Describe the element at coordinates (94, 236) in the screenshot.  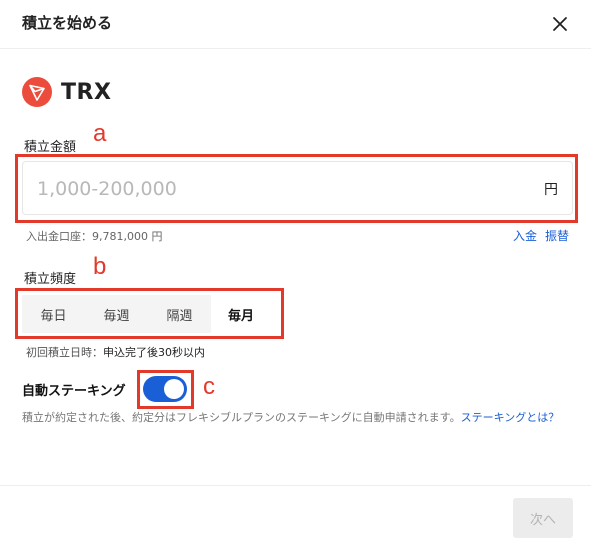
I see `account-balance-info: 入出金口座：9,781,000 円` at that location.